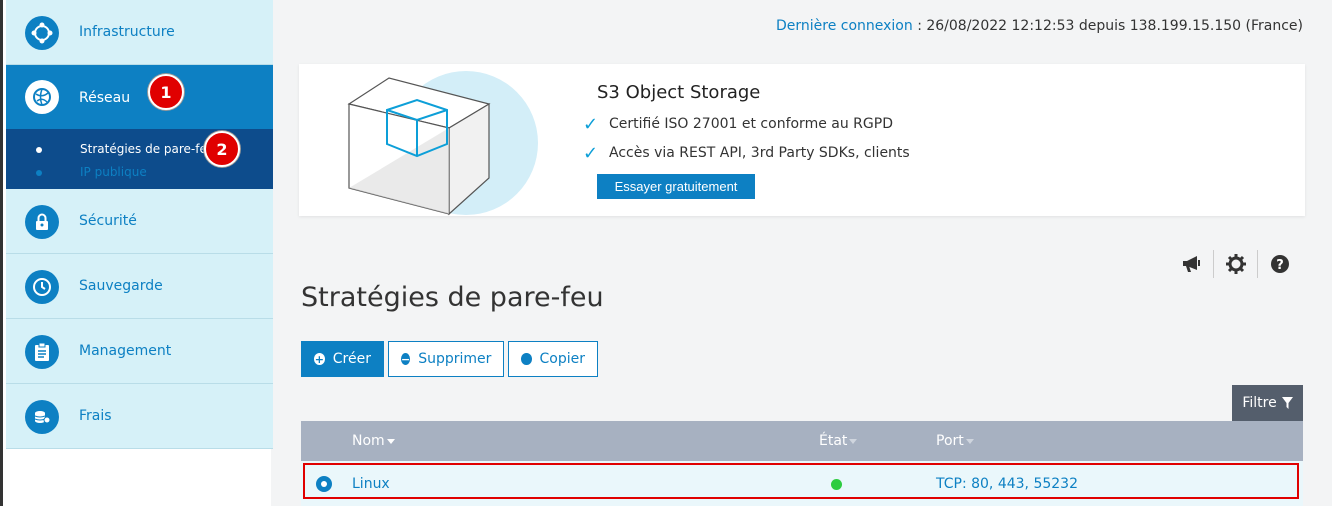 The width and height of the screenshot is (1332, 506). I want to click on create-button-label: Créer, so click(351, 359).